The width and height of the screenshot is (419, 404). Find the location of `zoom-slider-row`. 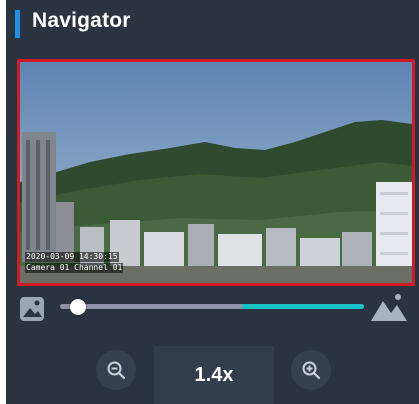

zoom-slider-row is located at coordinates (212, 308).